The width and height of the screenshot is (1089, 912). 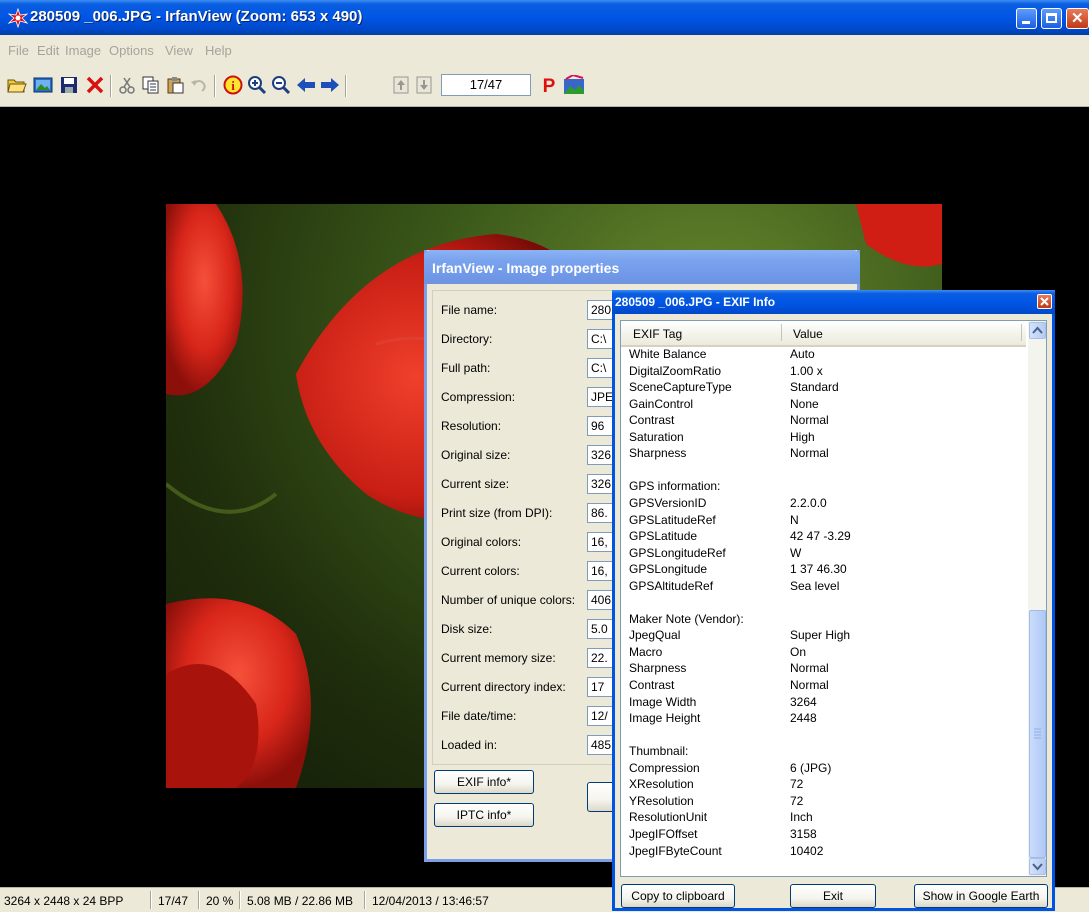 I want to click on exif-row-value: Standard, so click(x=814, y=387).